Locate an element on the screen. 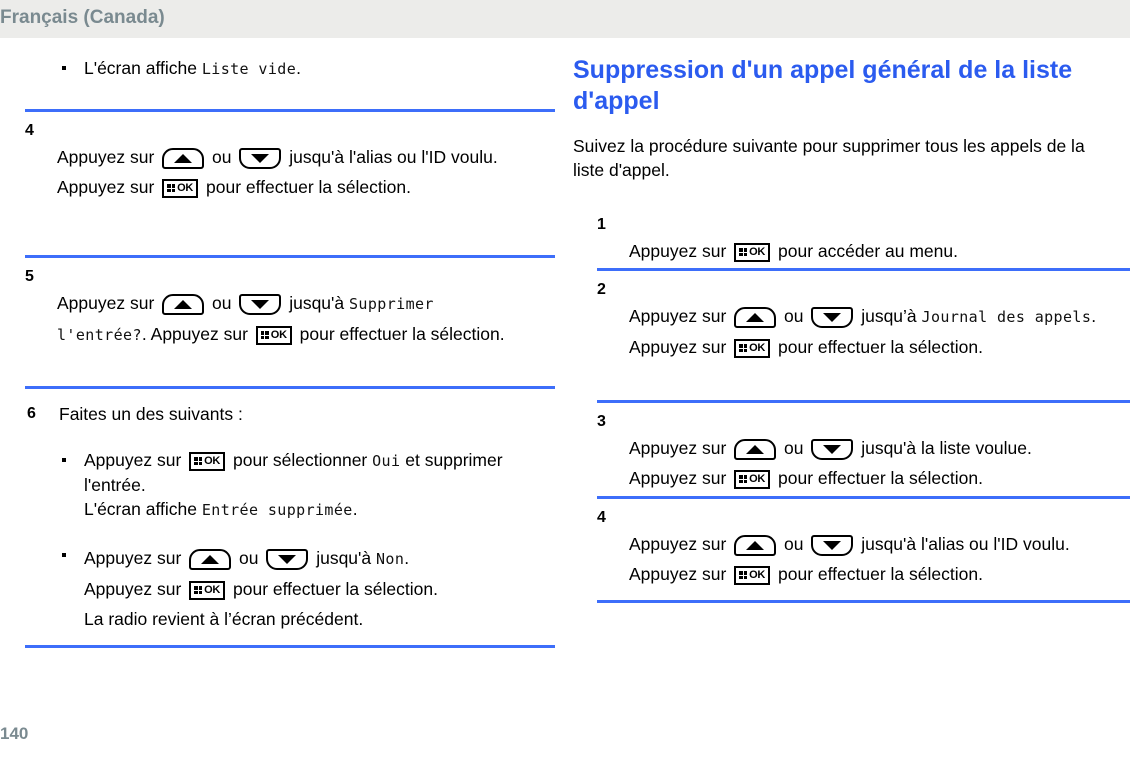 The image size is (1130, 762). step-number: 1 is located at coordinates (601, 224).